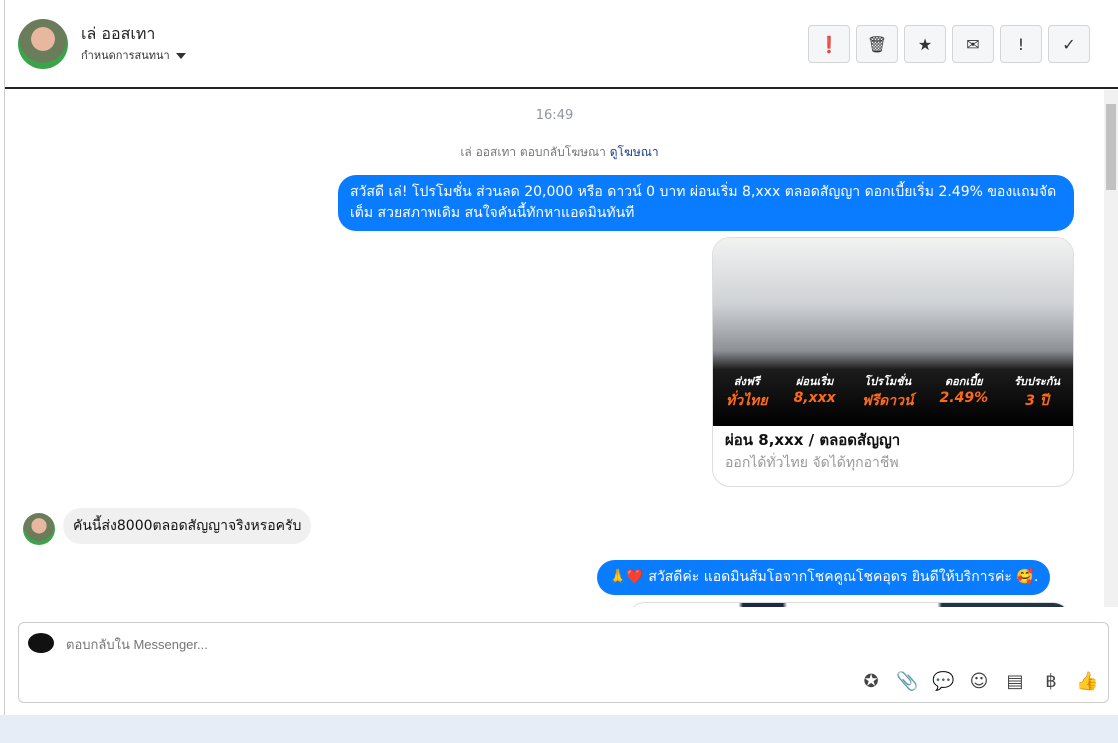  I want to click on chat-bubble-icon: 💬, so click(943, 681).